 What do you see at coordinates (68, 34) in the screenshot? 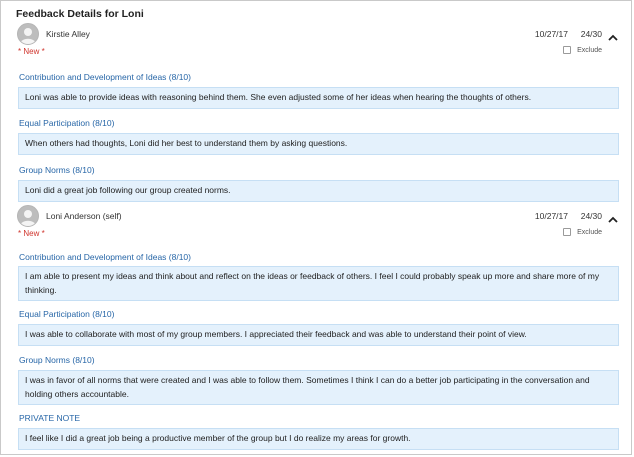
I see `reviewer-name: Kirstie Alley` at bounding box center [68, 34].